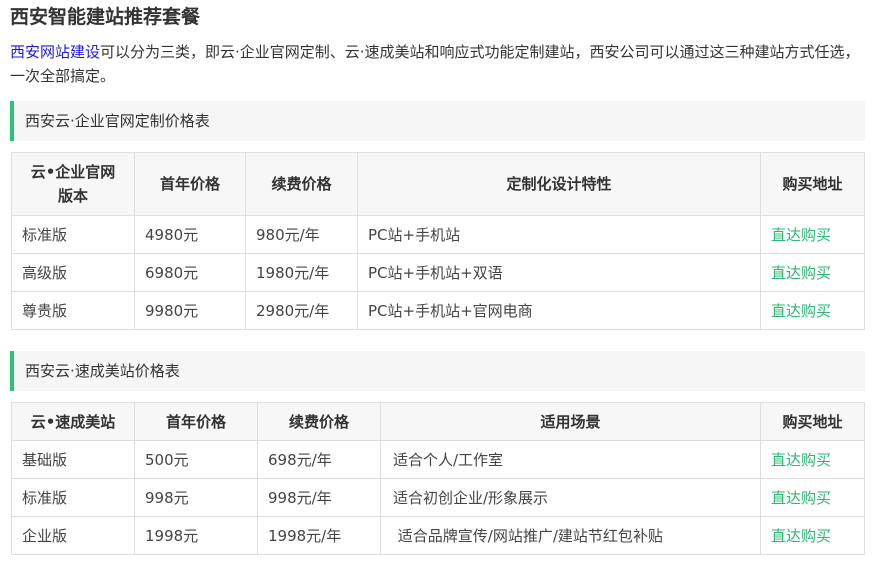 This screenshot has width=875, height=573. Describe the element at coordinates (570, 535) in the screenshot. I see `cell-scenario: 适合品牌宣传/网站推广/建站节红包补贴` at that location.